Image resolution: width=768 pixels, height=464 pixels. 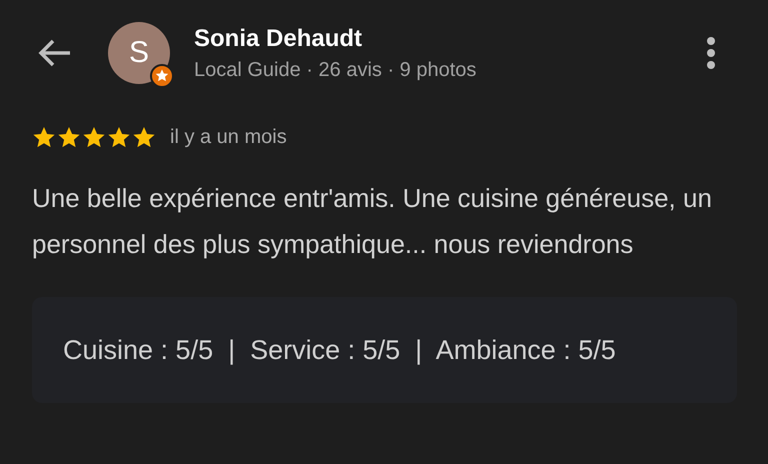 What do you see at coordinates (339, 350) in the screenshot?
I see `ratings-summary: Cuisine : 5/5 | Service : 5/5 | Ambiance : 5/5` at bounding box center [339, 350].